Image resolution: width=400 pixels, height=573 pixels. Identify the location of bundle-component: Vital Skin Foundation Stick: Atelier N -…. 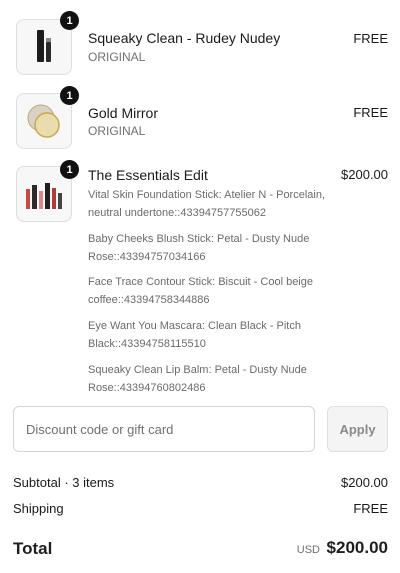
(207, 204).